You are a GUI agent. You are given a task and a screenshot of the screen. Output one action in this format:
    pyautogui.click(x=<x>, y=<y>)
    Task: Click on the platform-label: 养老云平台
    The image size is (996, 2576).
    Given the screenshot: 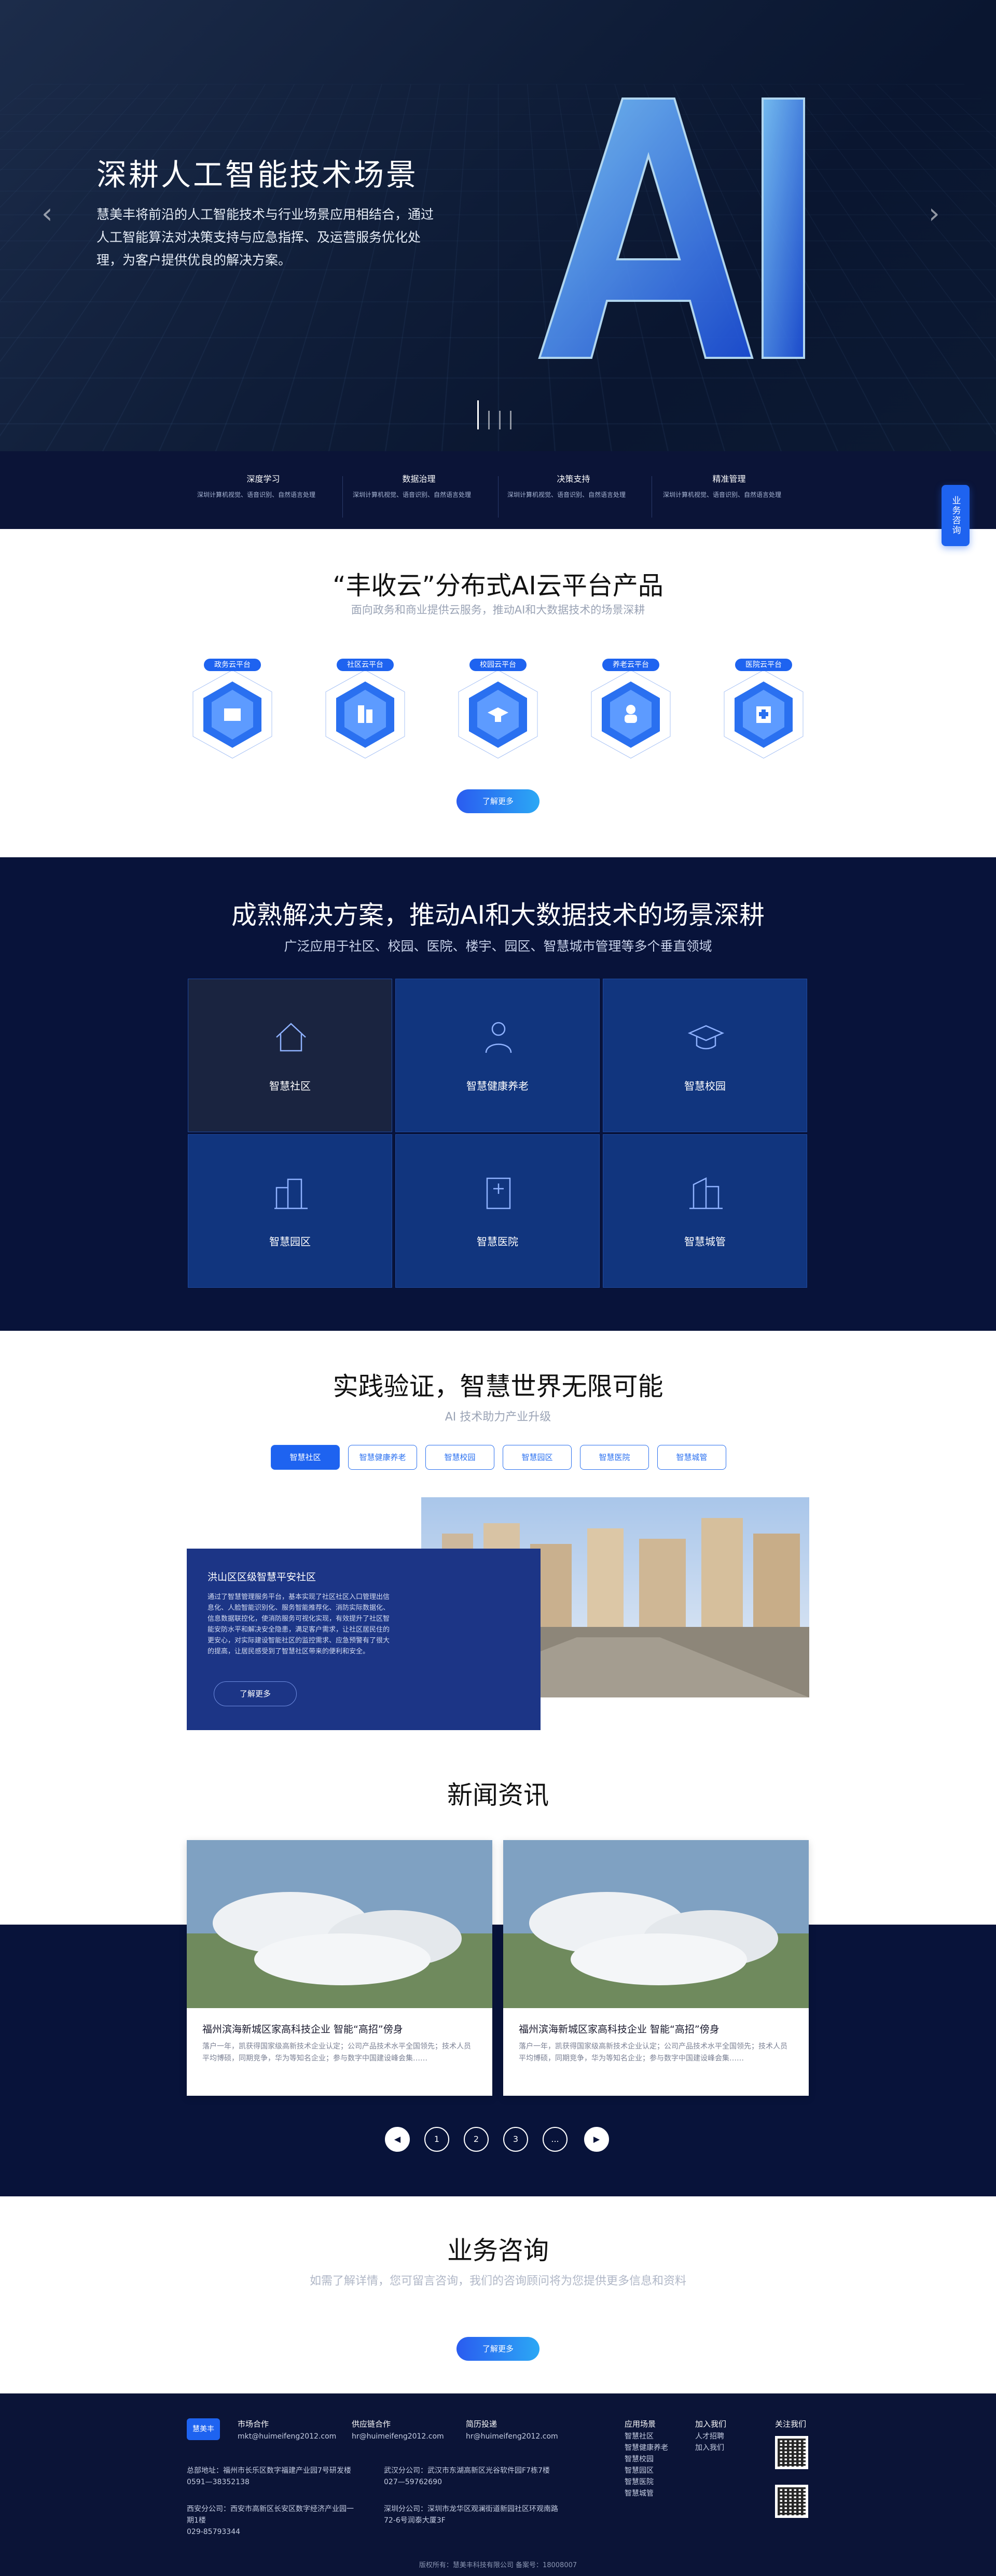 What is the action you would take?
    pyautogui.click(x=630, y=665)
    